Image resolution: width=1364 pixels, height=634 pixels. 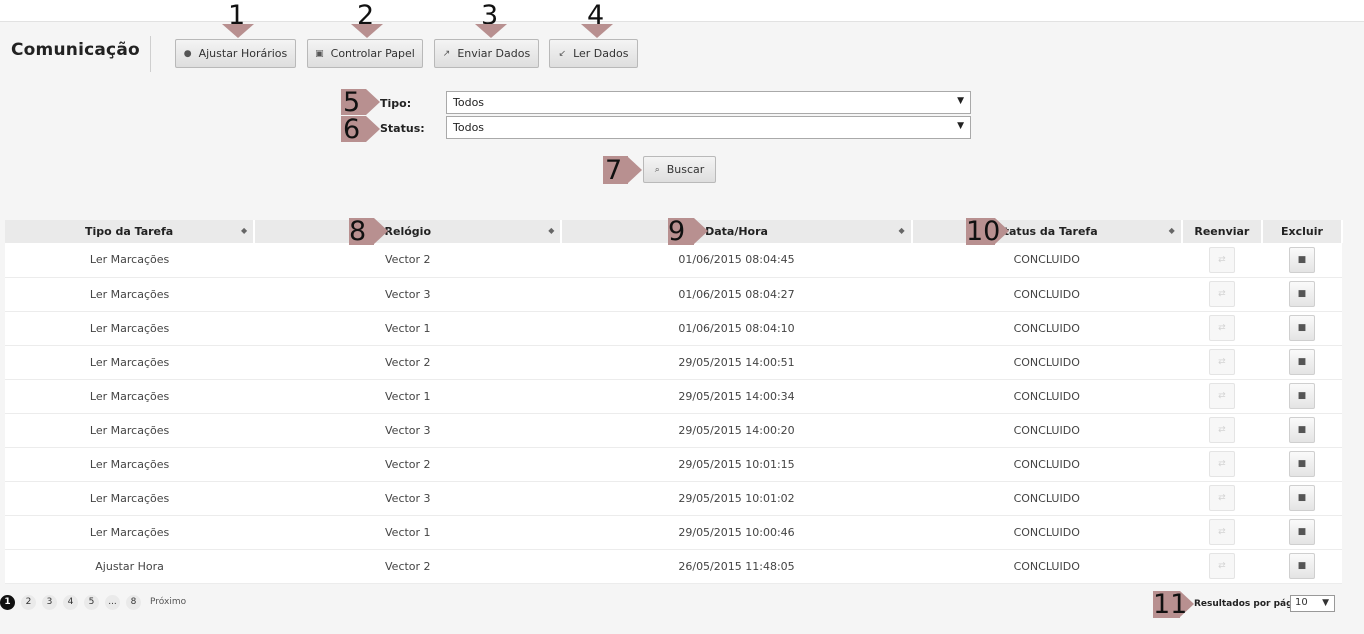 I want to click on pagination: 1 2 3 4 5 ... 8 Próximo, so click(x=94, y=602).